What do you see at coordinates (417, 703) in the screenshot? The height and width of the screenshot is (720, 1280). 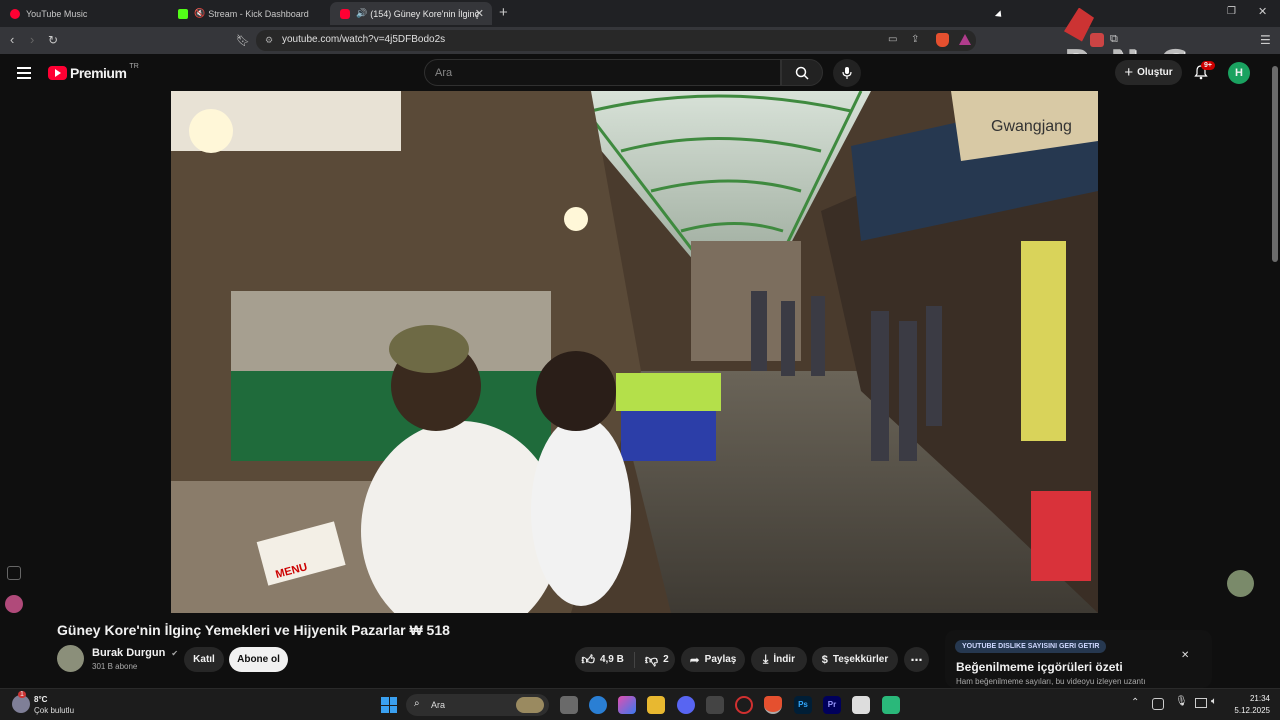 I see `search-icon: ⌕` at bounding box center [417, 703].